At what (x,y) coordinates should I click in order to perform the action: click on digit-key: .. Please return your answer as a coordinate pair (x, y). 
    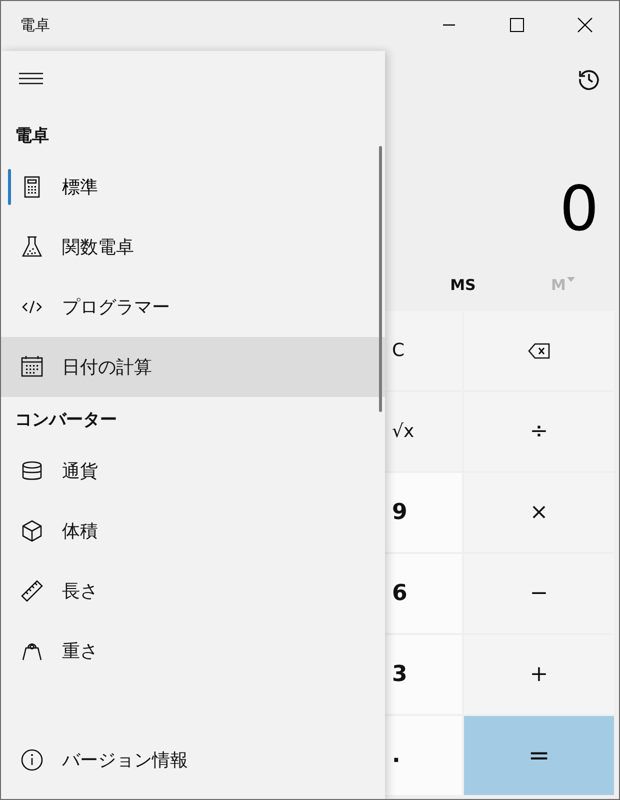
    Looking at the image, I should click on (423, 755).